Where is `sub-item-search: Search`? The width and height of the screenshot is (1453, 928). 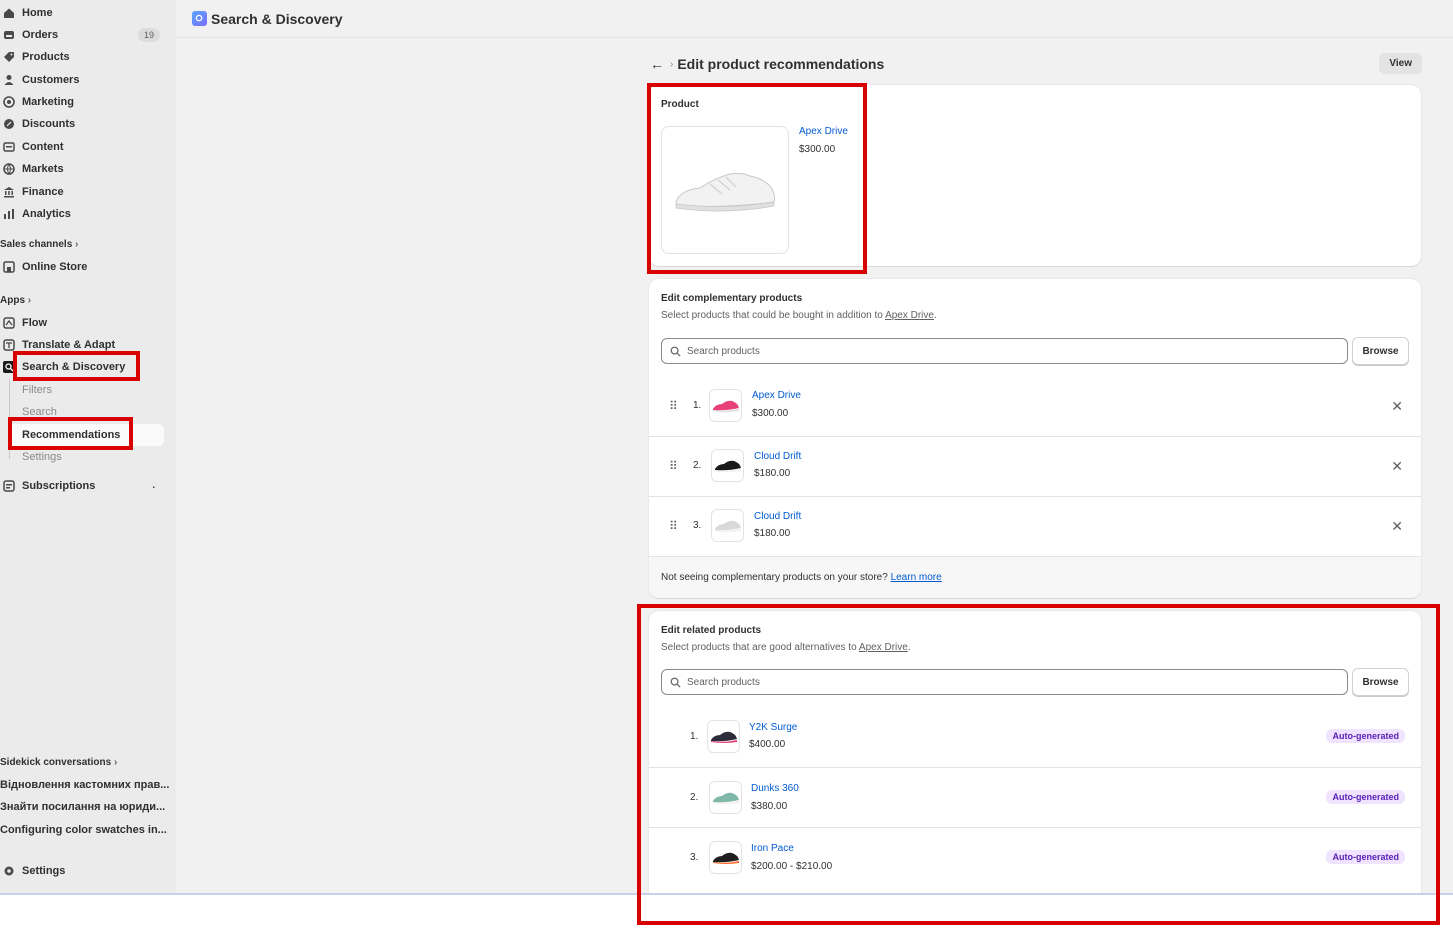
sub-item-search: Search is located at coordinates (39, 412).